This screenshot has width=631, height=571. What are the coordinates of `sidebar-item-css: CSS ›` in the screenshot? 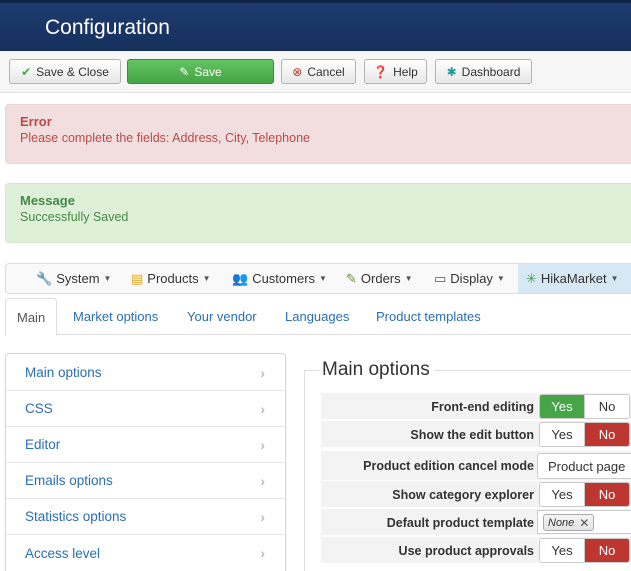 It's located at (145, 409).